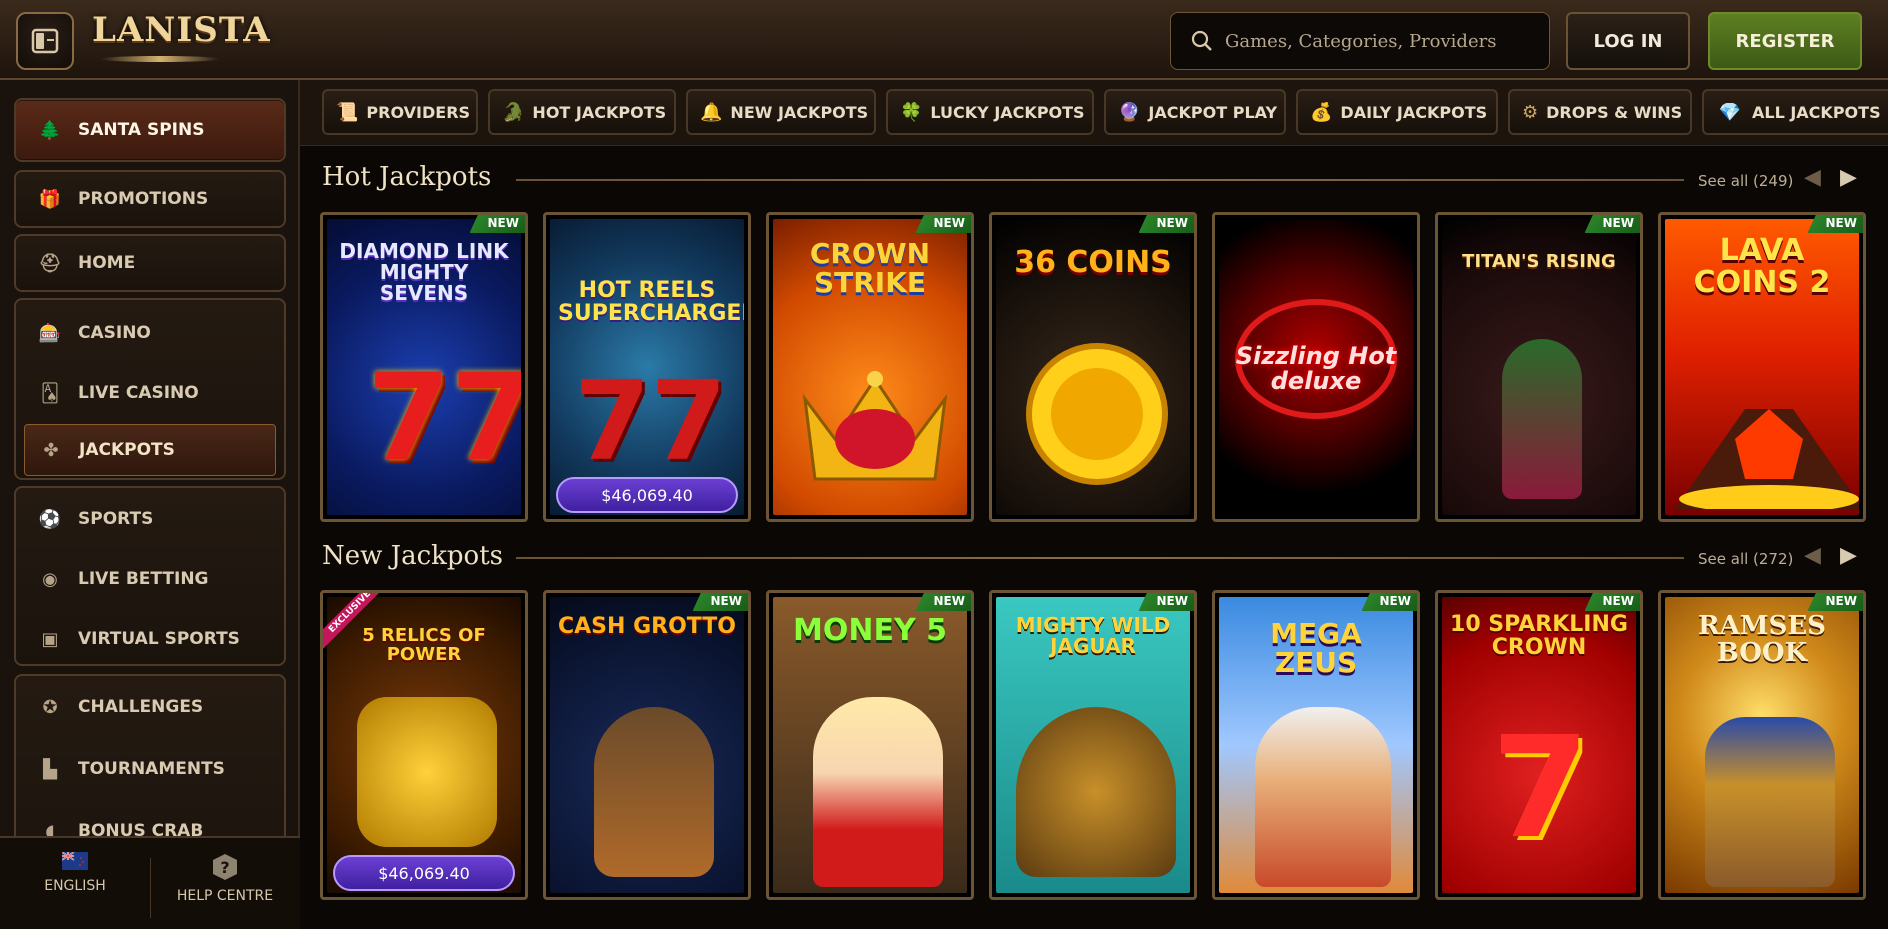 This screenshot has width=1888, height=929. I want to click on sidebar-group-featured: 🌲 SANTA SPINS, so click(150, 130).